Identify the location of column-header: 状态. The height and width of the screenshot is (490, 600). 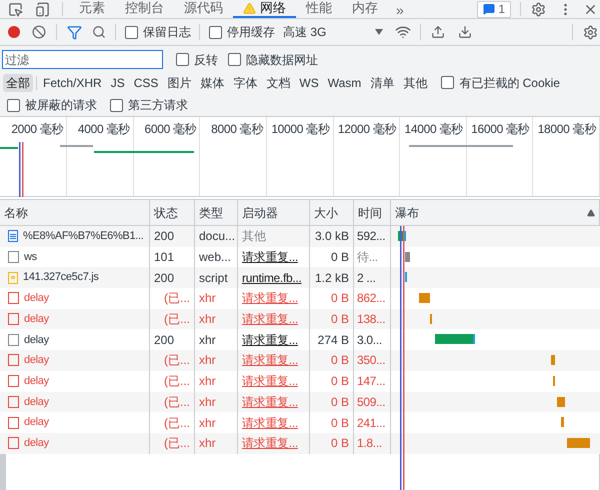
(166, 213).